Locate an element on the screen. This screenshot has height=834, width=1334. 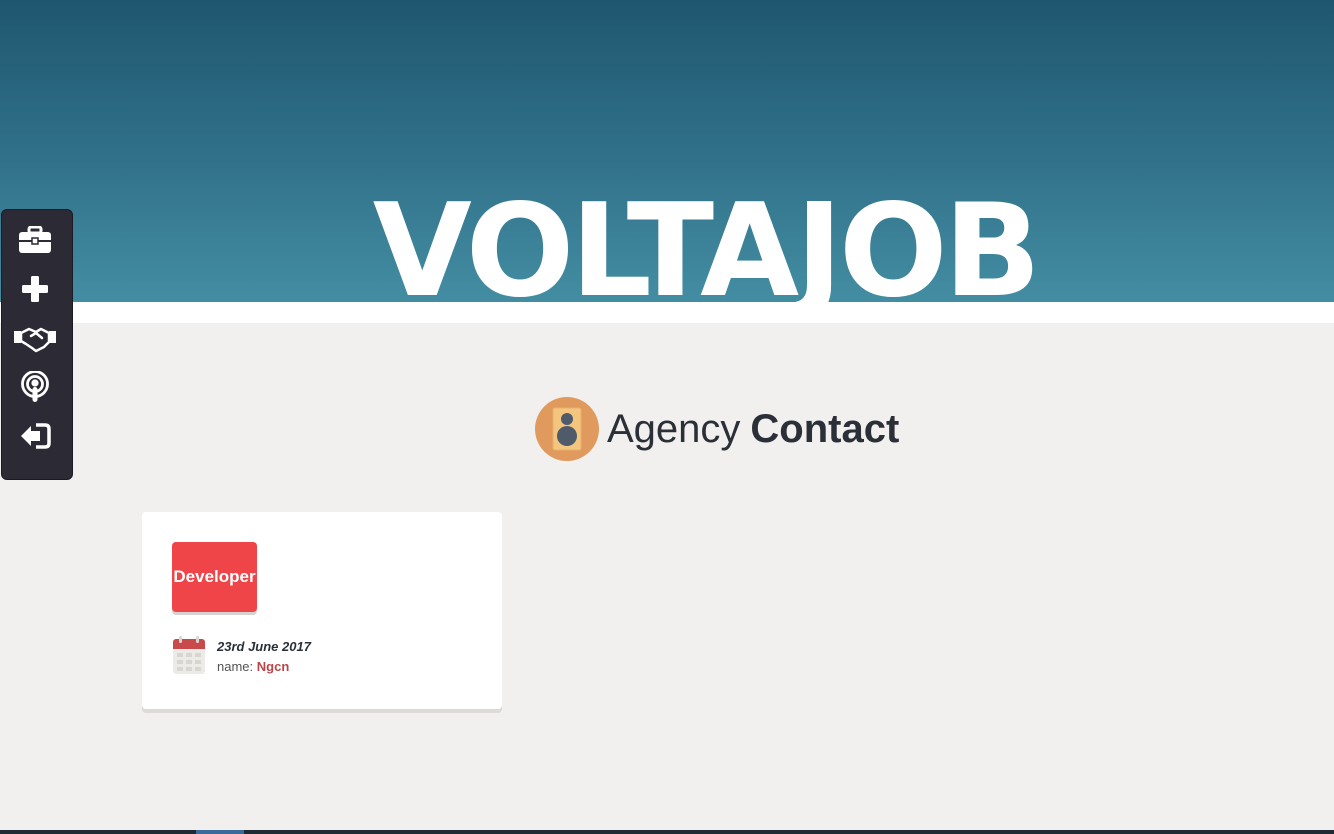
sign-out-icon is located at coordinates (35, 438).